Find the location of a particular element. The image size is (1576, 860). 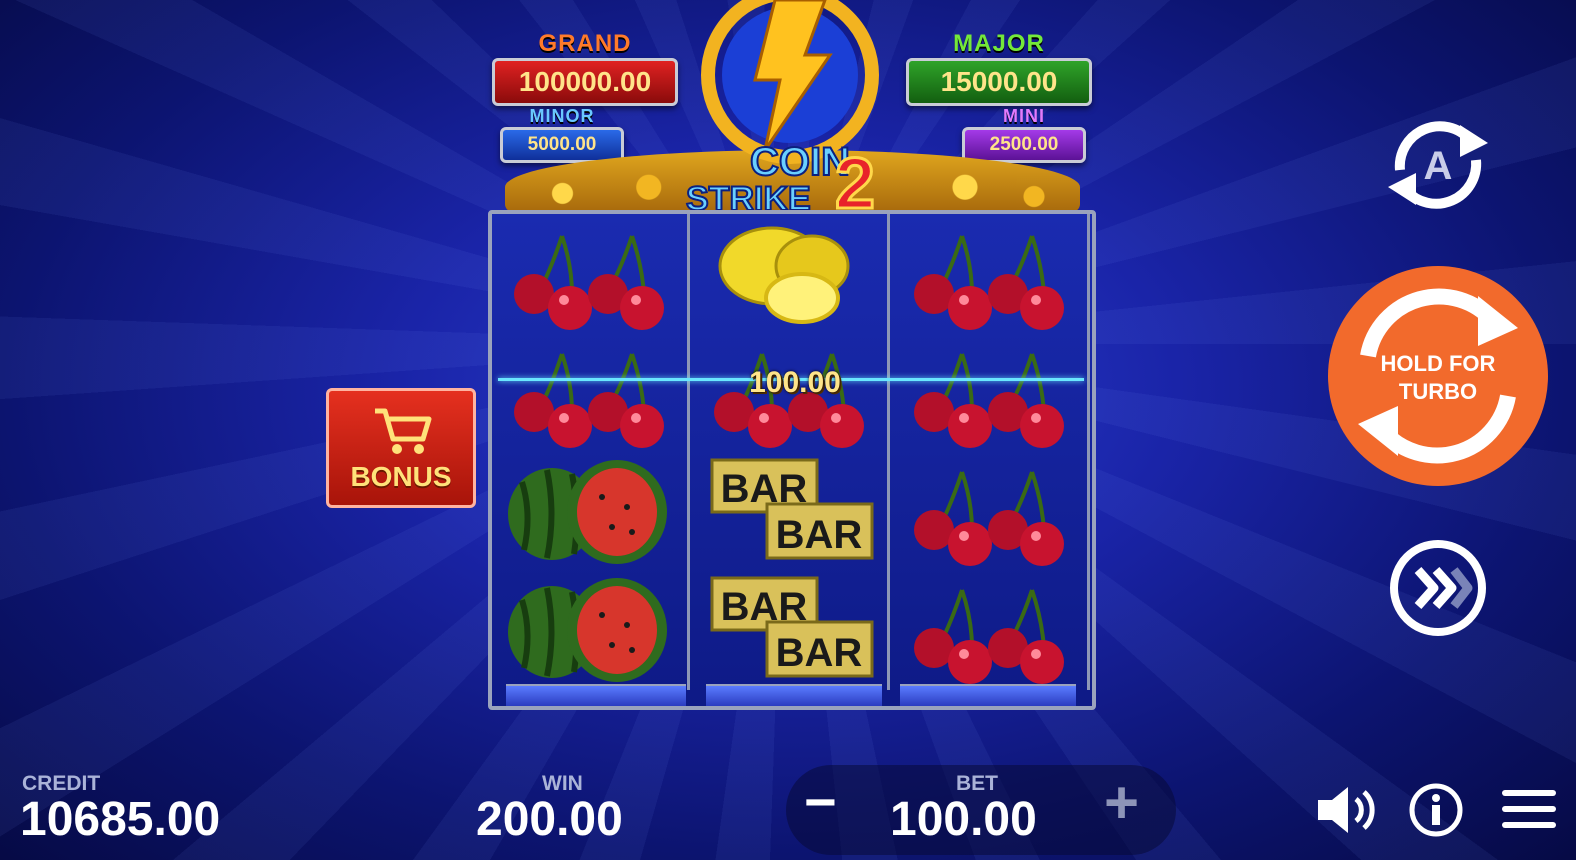

autoplay-button: A is located at coordinates (1438, 165).